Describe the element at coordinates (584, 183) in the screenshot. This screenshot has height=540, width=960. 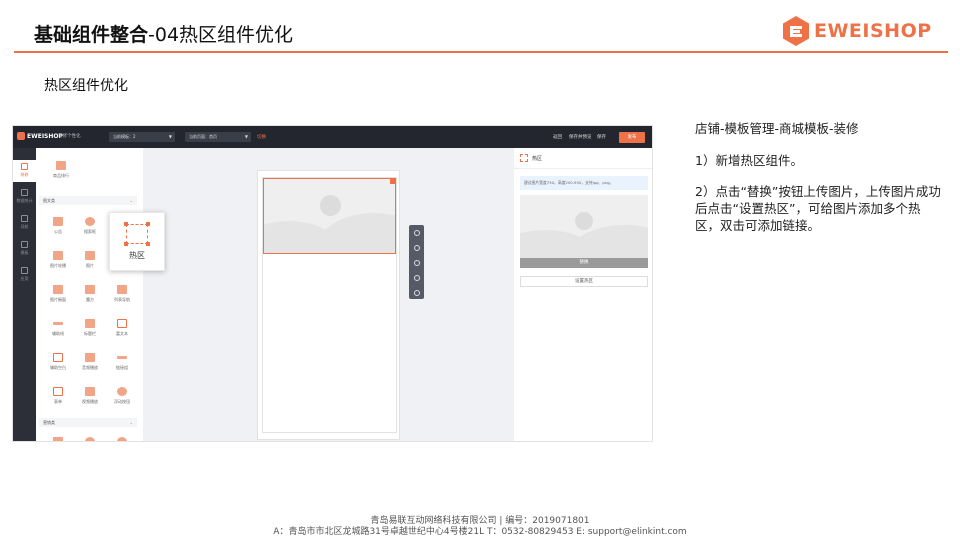
I see `image-size-tip: 建议图片宽度750，高度200-950，支持jpg、png。` at that location.